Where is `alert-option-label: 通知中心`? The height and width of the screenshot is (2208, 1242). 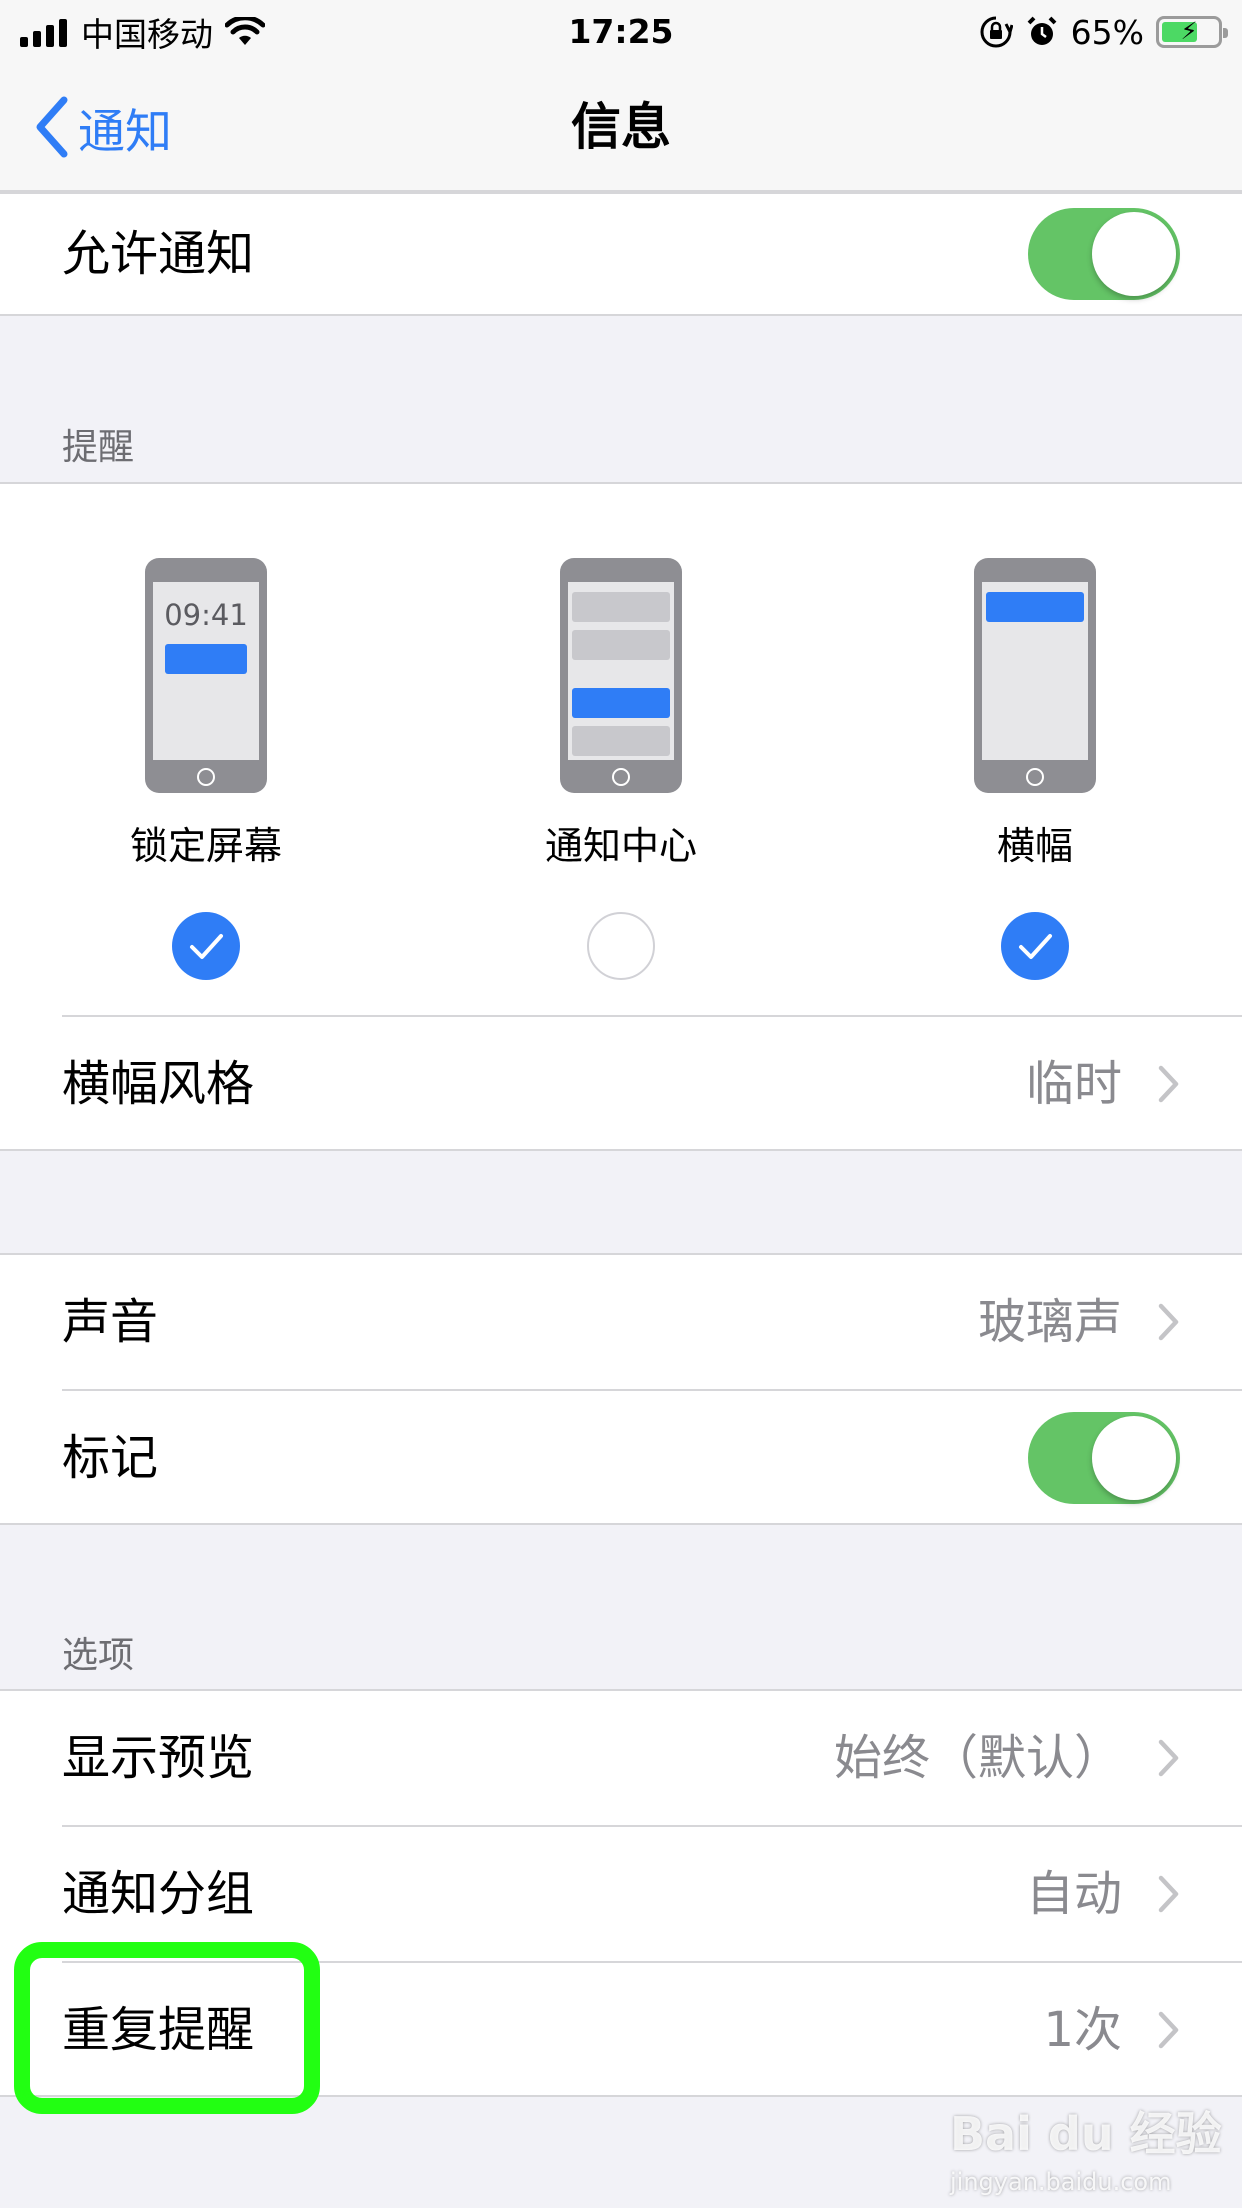 alert-option-label: 通知中心 is located at coordinates (620, 846).